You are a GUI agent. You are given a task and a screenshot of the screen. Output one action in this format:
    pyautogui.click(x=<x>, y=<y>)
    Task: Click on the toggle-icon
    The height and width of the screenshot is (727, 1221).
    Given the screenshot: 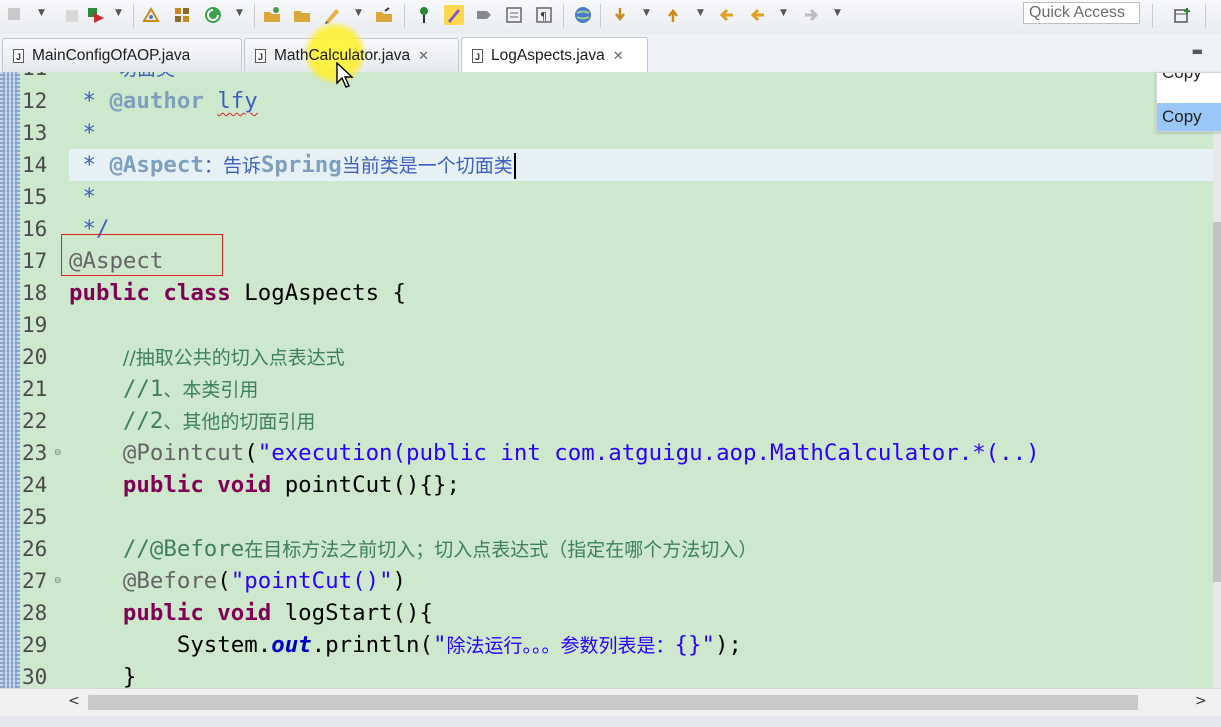 What is the action you would take?
    pyautogui.click(x=514, y=15)
    